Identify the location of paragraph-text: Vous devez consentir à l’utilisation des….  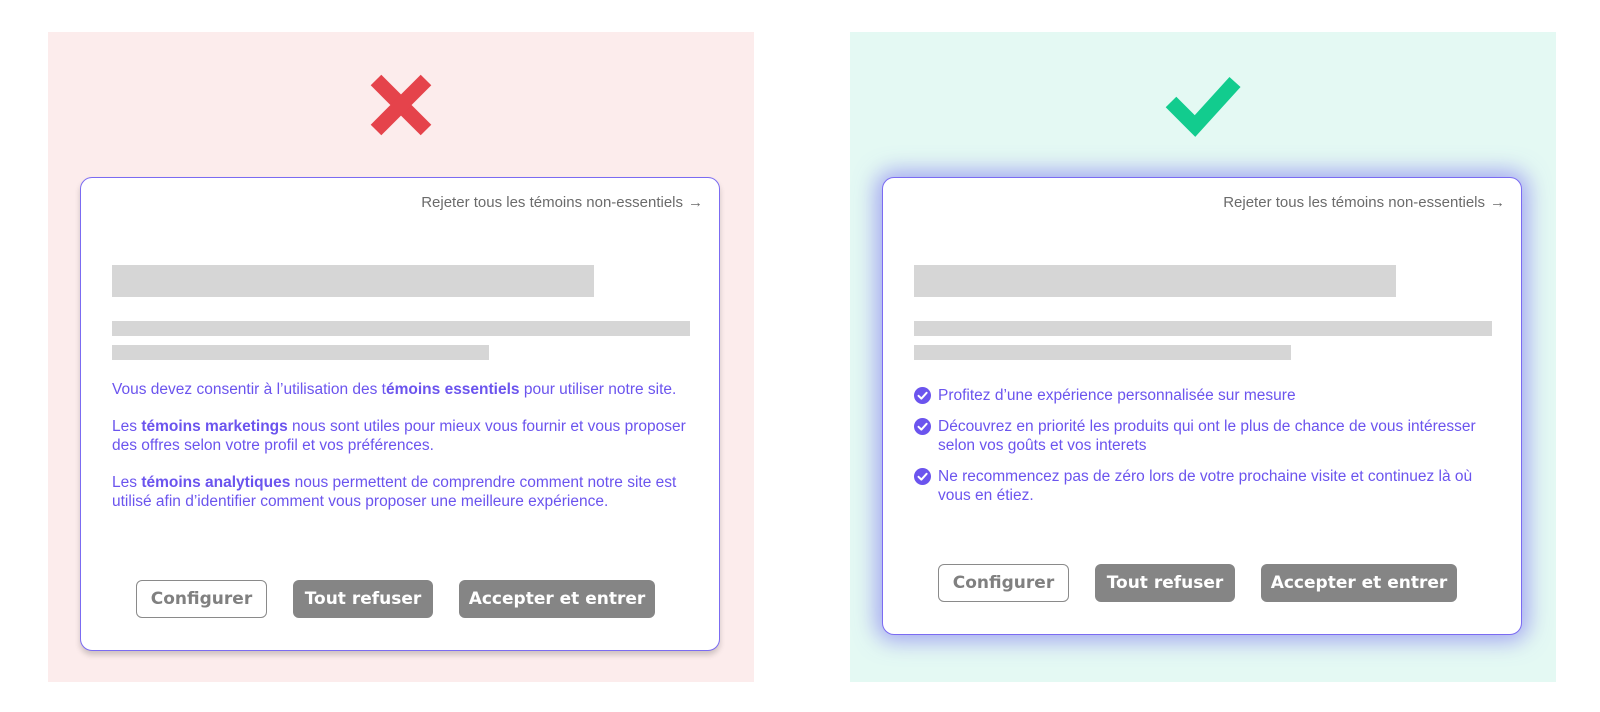
(249, 389).